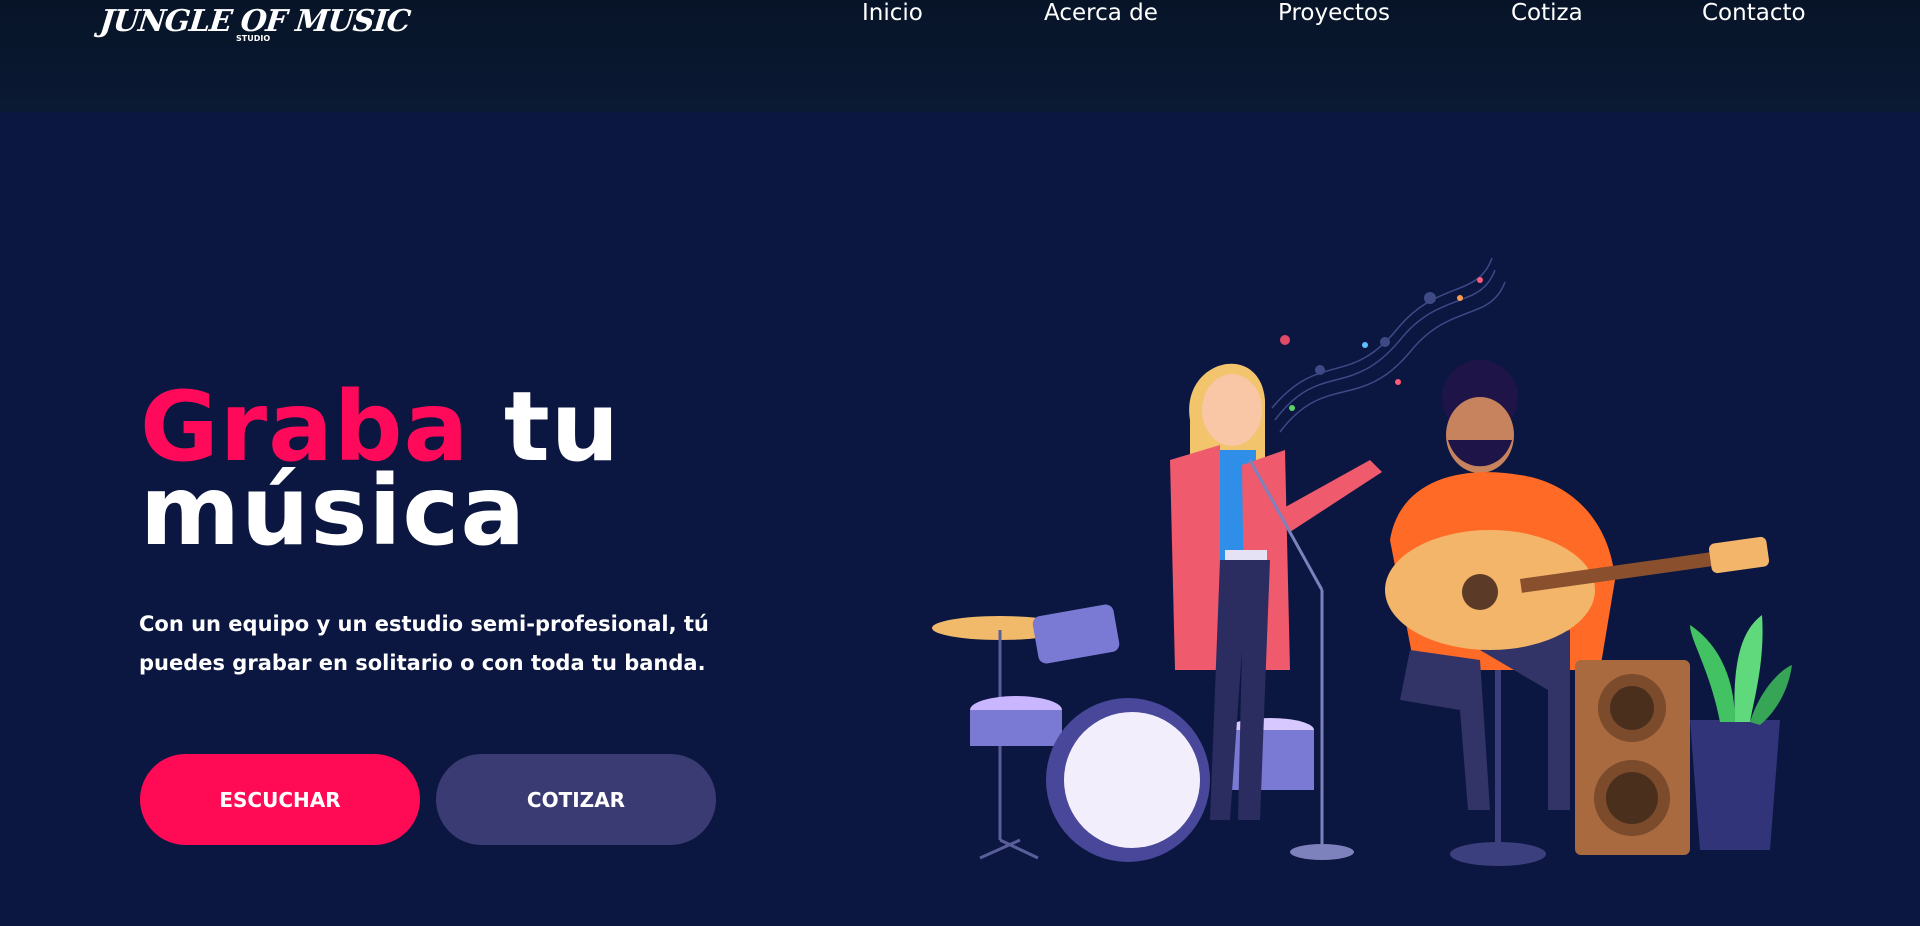 The image size is (1920, 926). Describe the element at coordinates (1547, 13) in the screenshot. I see `nav-cotiza: Cotiza` at that location.